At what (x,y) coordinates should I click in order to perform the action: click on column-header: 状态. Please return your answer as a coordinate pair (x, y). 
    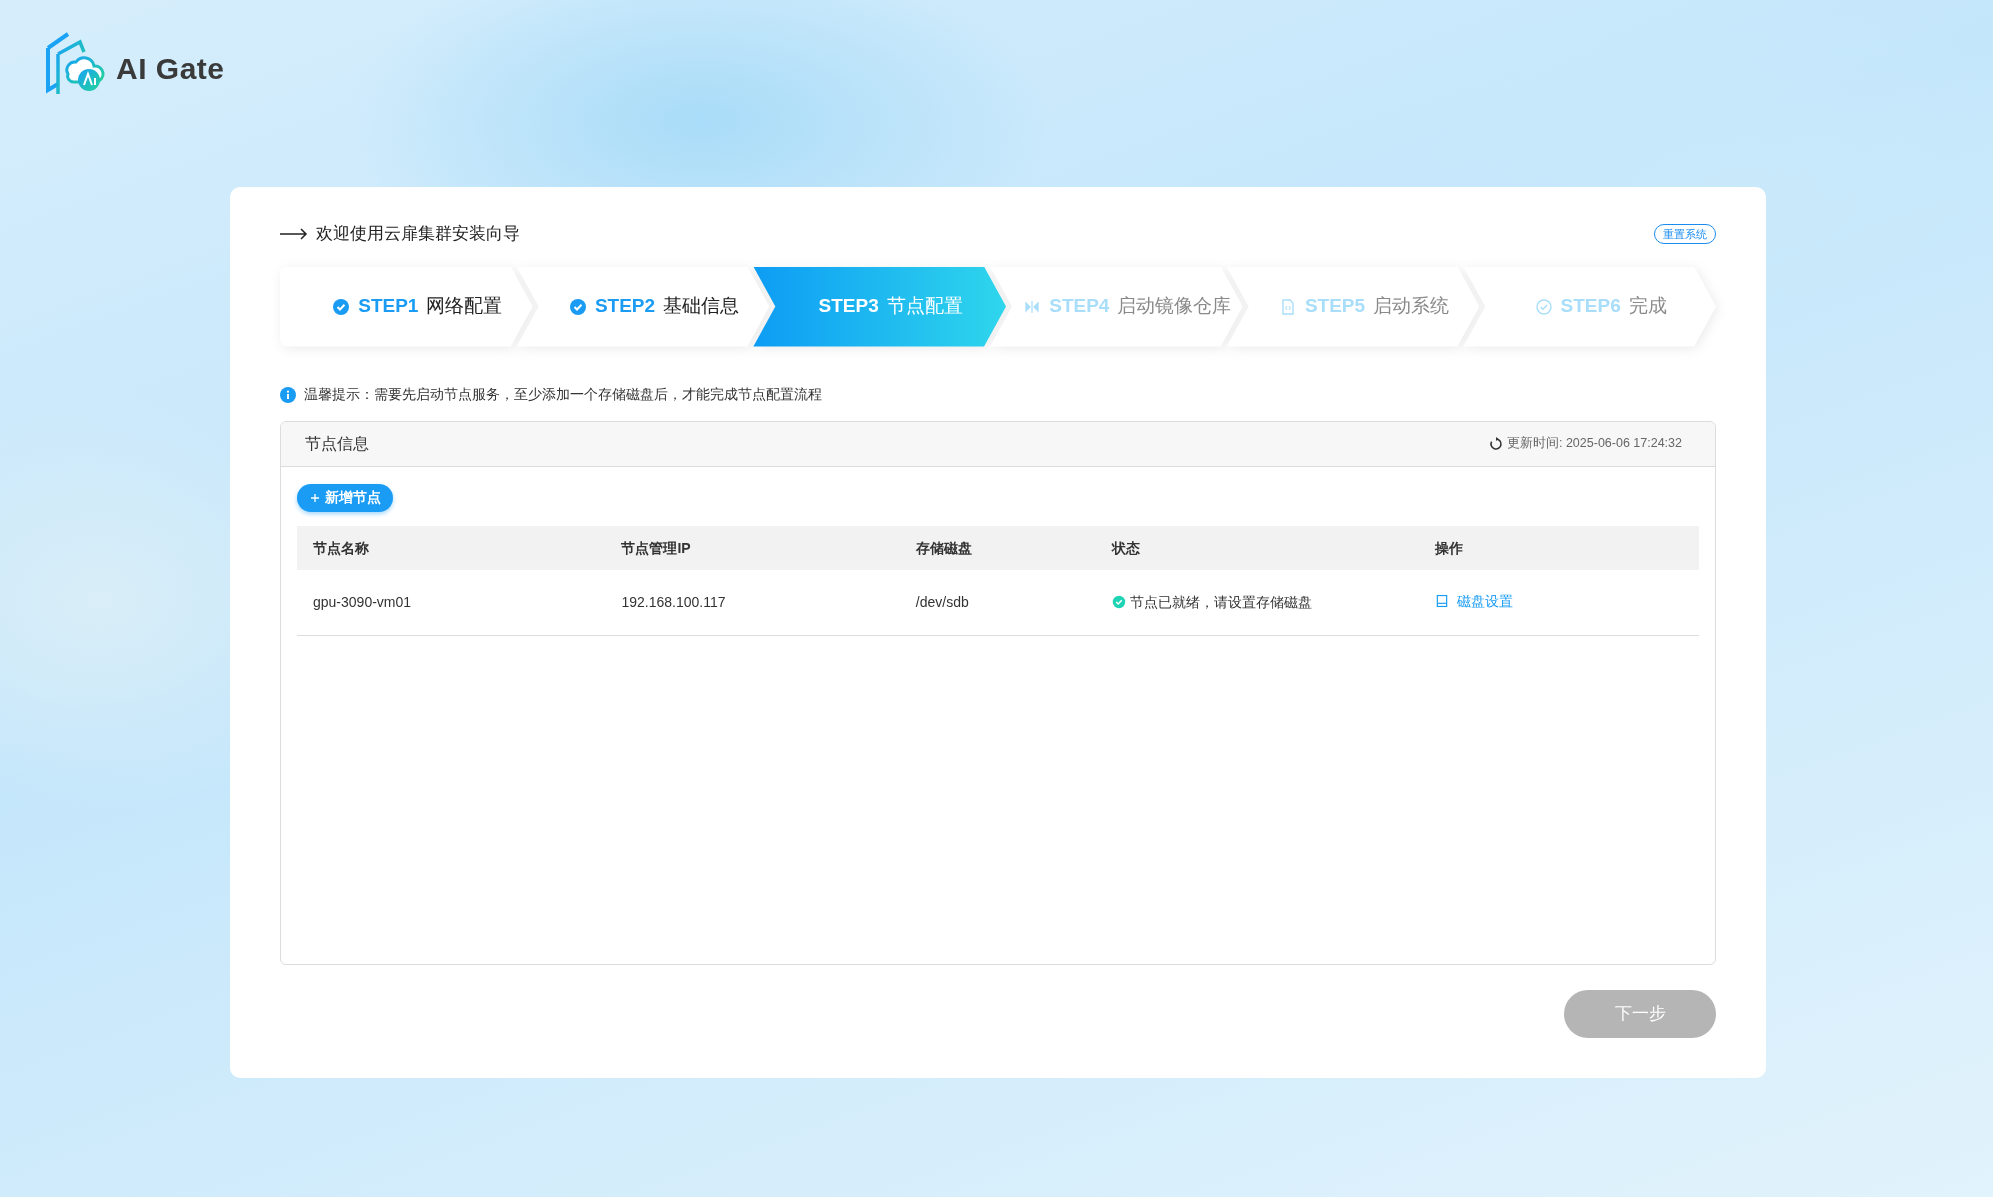
    Looking at the image, I should click on (1257, 548).